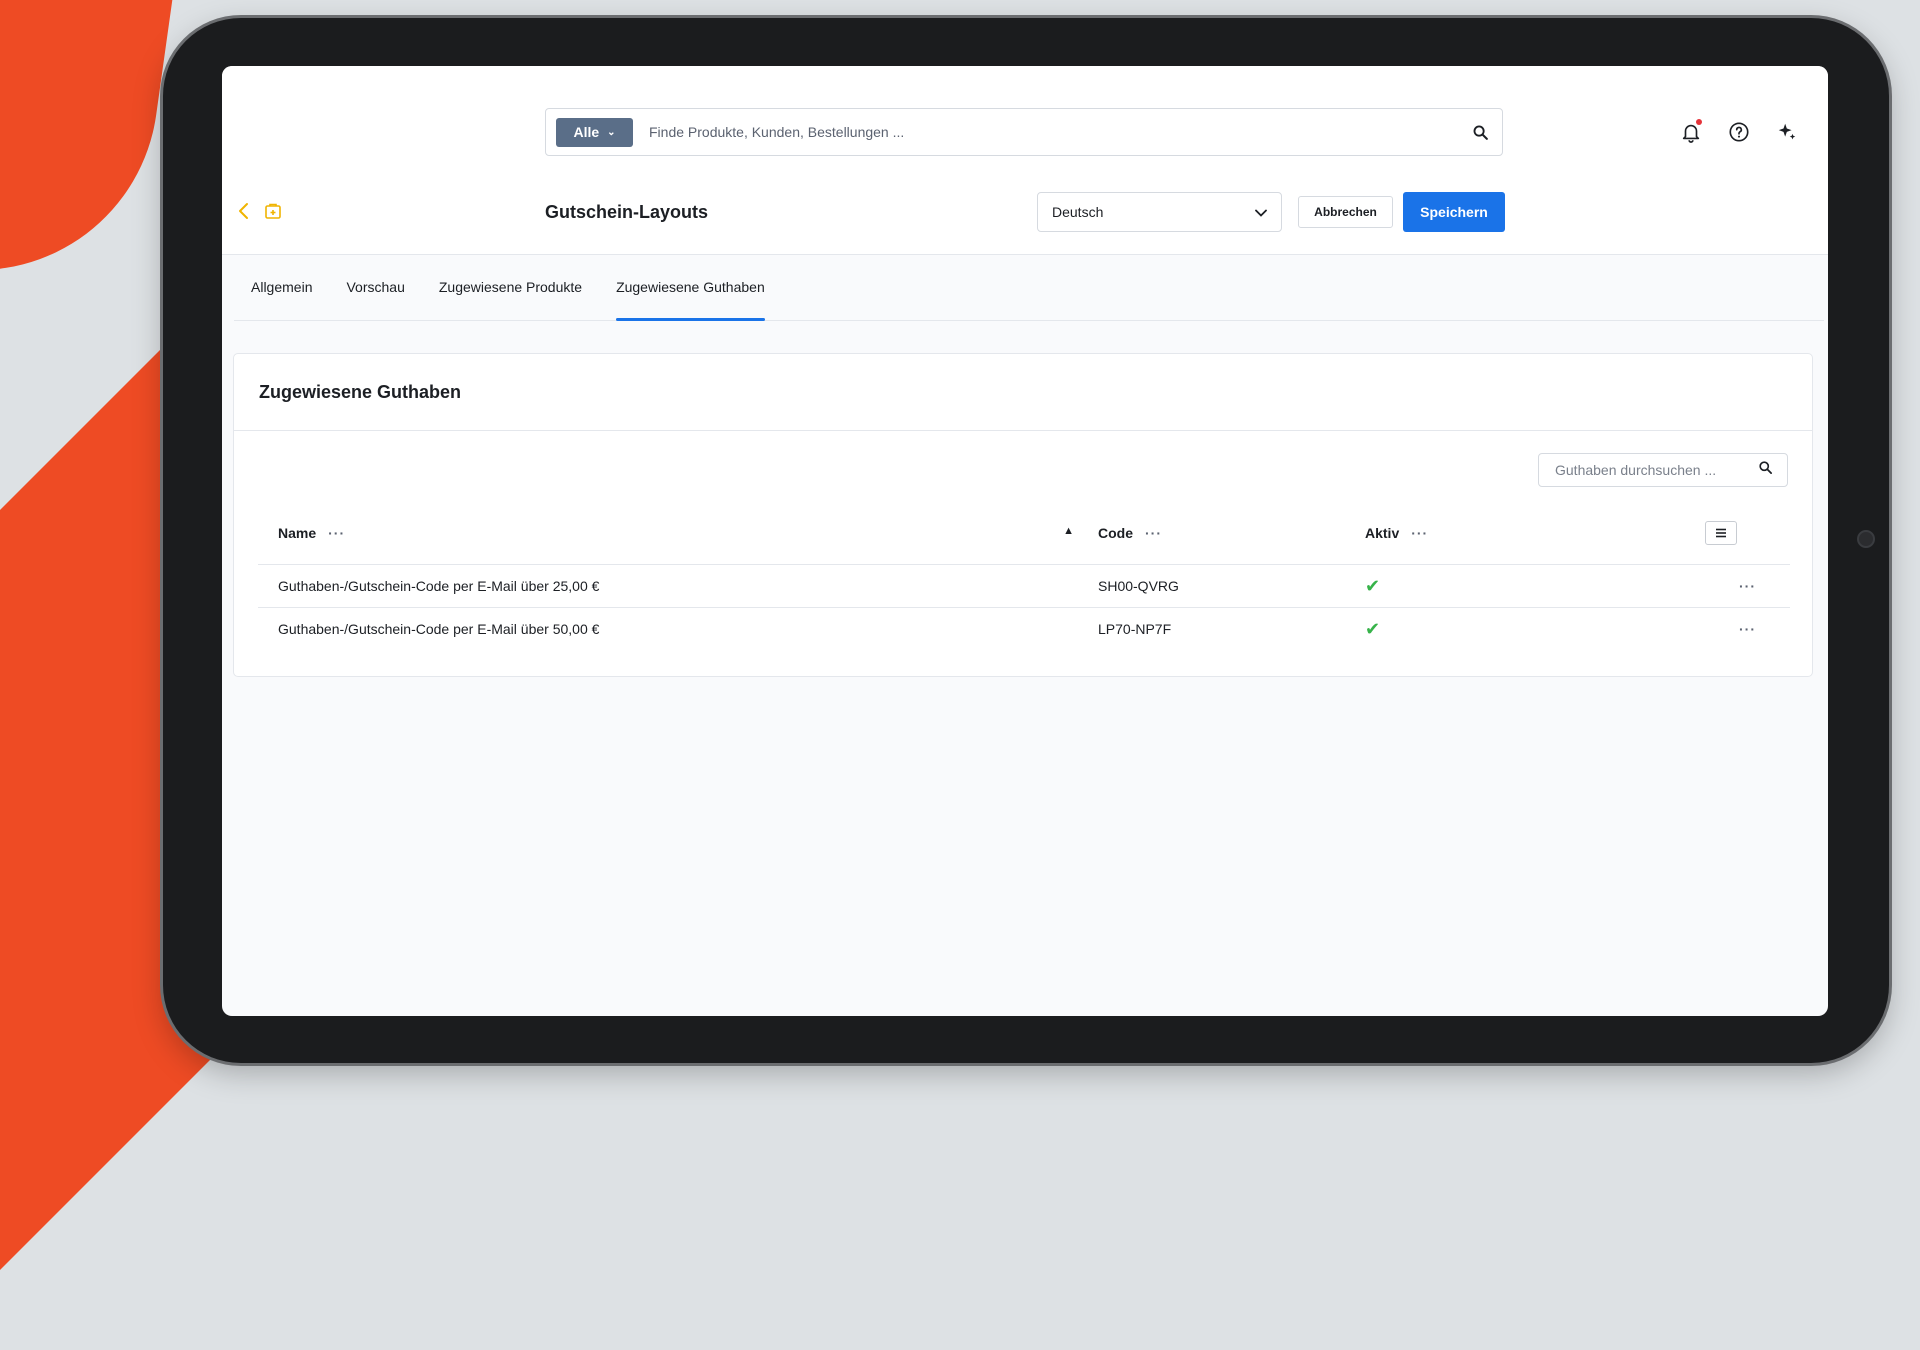 This screenshot has height=1350, width=1920. Describe the element at coordinates (586, 132) in the screenshot. I see `search-scope-label: Alle` at that location.